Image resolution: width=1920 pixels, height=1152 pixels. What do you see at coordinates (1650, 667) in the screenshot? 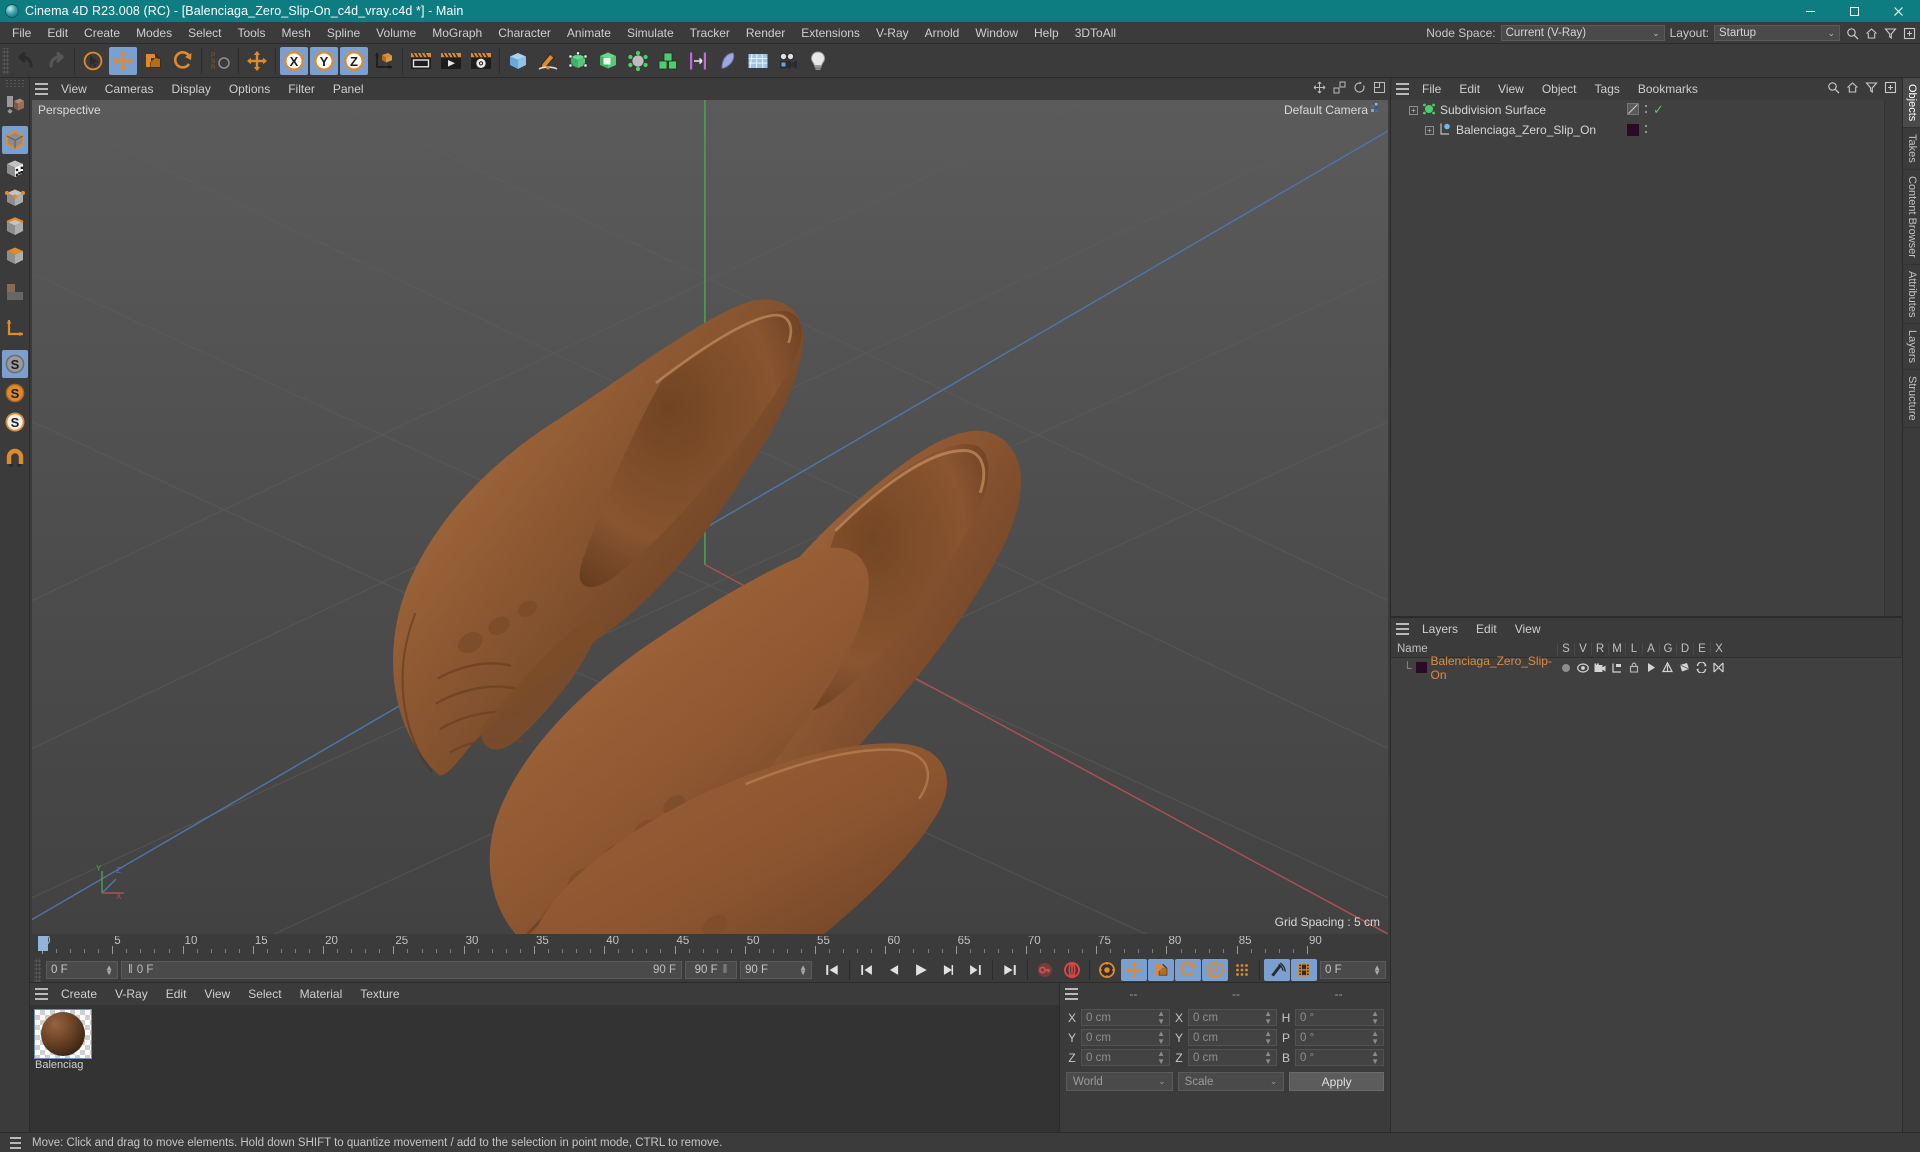
I see `animate-play-icon` at bounding box center [1650, 667].